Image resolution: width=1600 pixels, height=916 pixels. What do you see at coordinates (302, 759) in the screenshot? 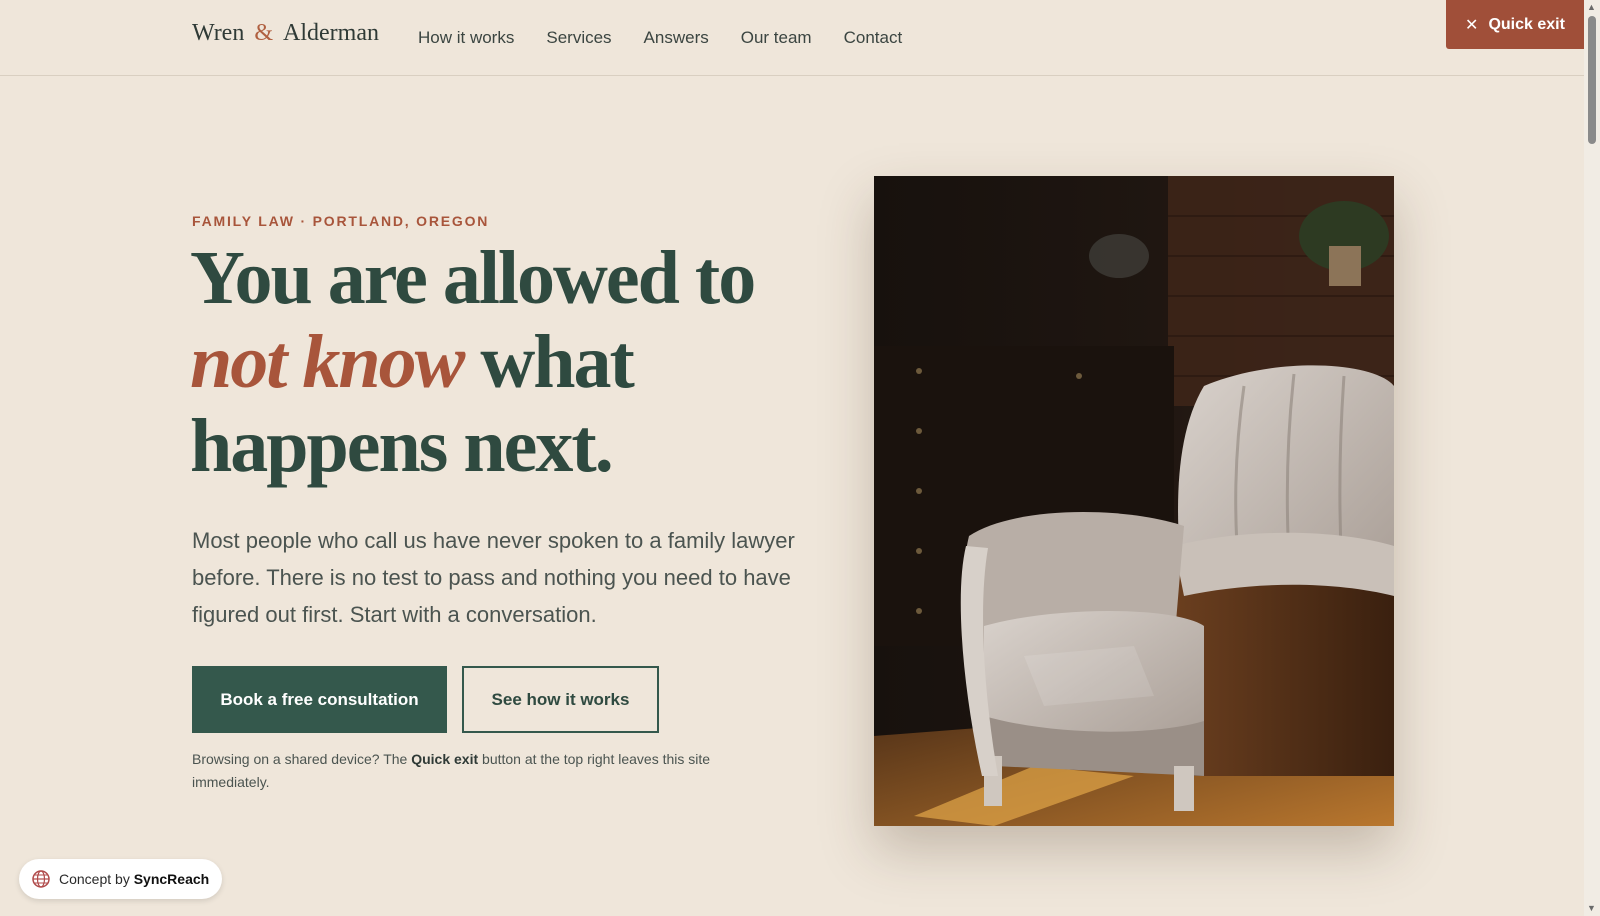
I see `note-text-before: Browsing on a shared device? The` at bounding box center [302, 759].